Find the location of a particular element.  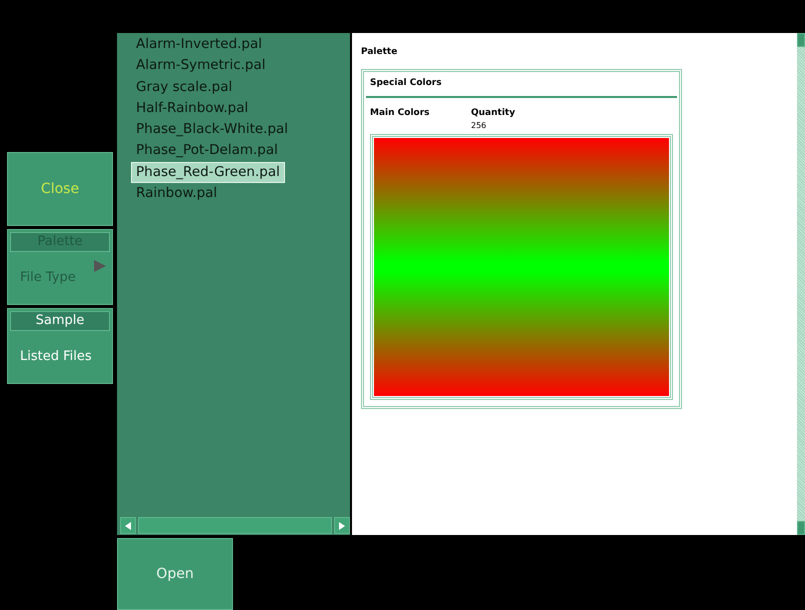

quantity-value: 256 is located at coordinates (479, 125).